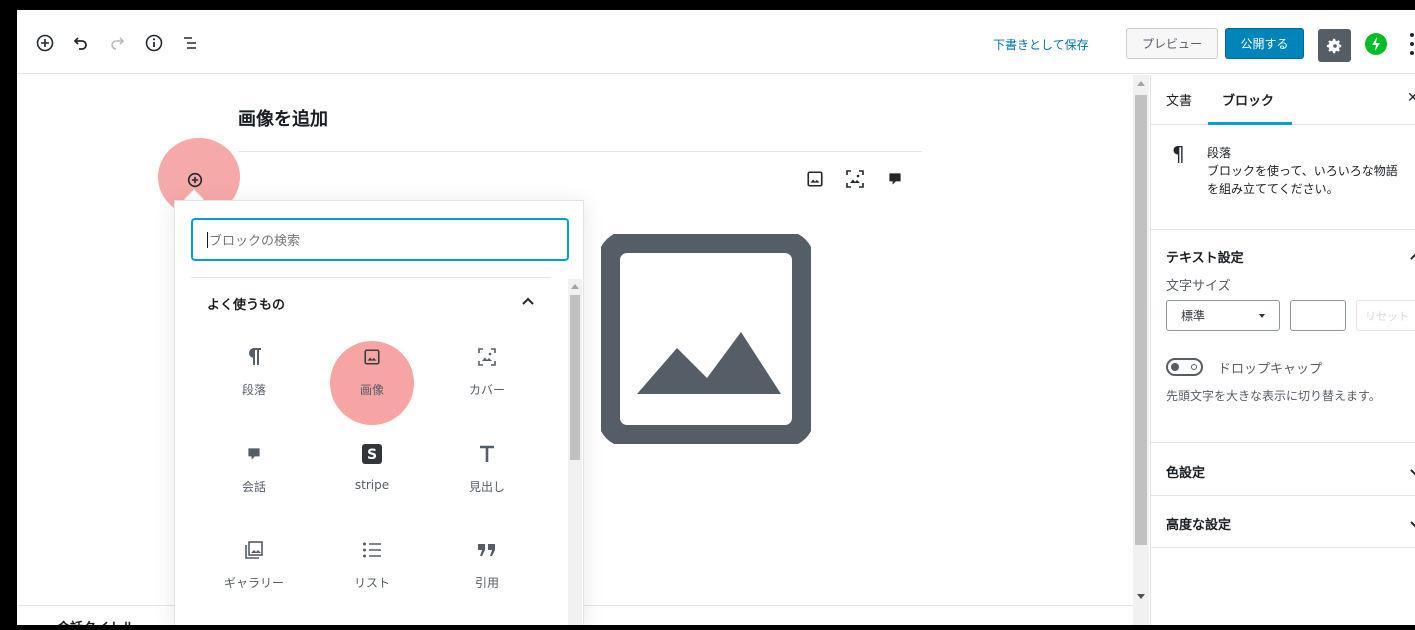  What do you see at coordinates (81, 43) in the screenshot?
I see `undo-icon` at bounding box center [81, 43].